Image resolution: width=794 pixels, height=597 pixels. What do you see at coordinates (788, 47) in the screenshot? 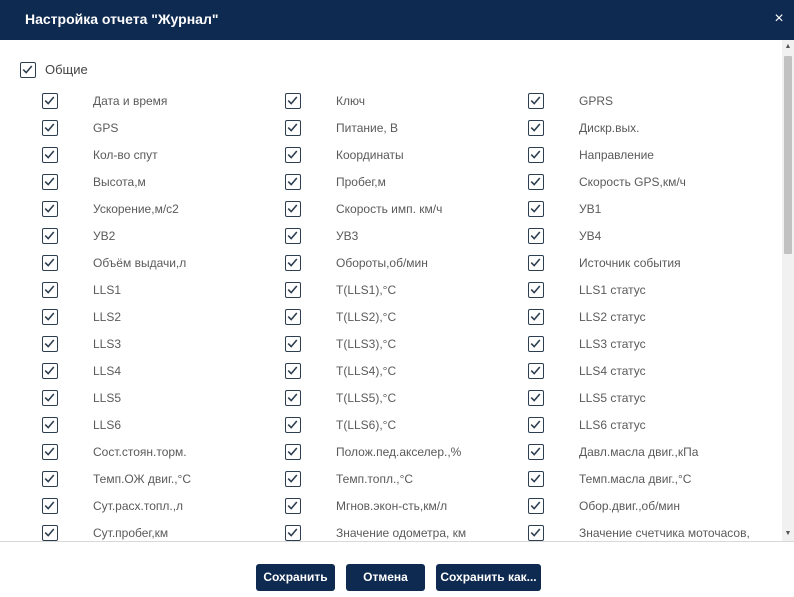
I see `scroll-up-icon: ▲` at bounding box center [788, 47].